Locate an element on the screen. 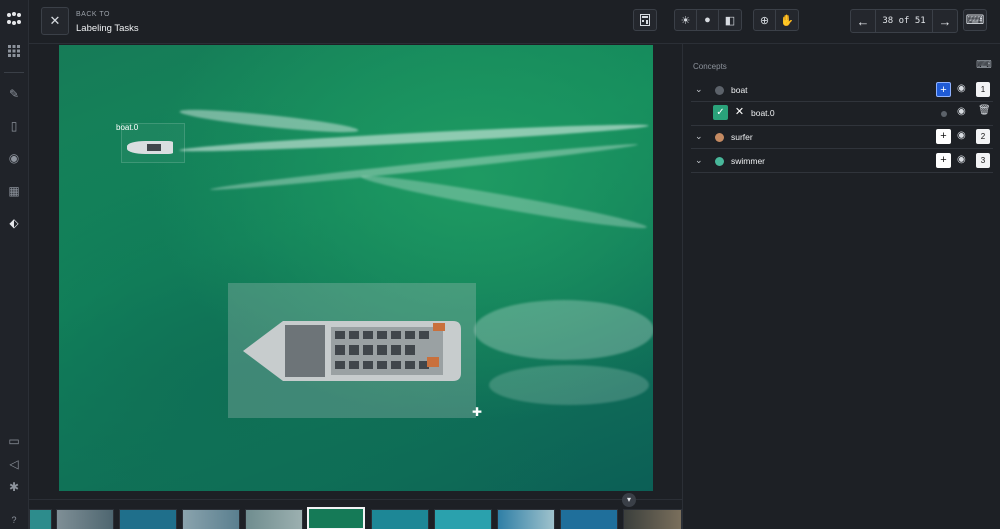 This screenshot has height=529, width=1000. chevron-down-icon: ▾ is located at coordinates (628, 499).